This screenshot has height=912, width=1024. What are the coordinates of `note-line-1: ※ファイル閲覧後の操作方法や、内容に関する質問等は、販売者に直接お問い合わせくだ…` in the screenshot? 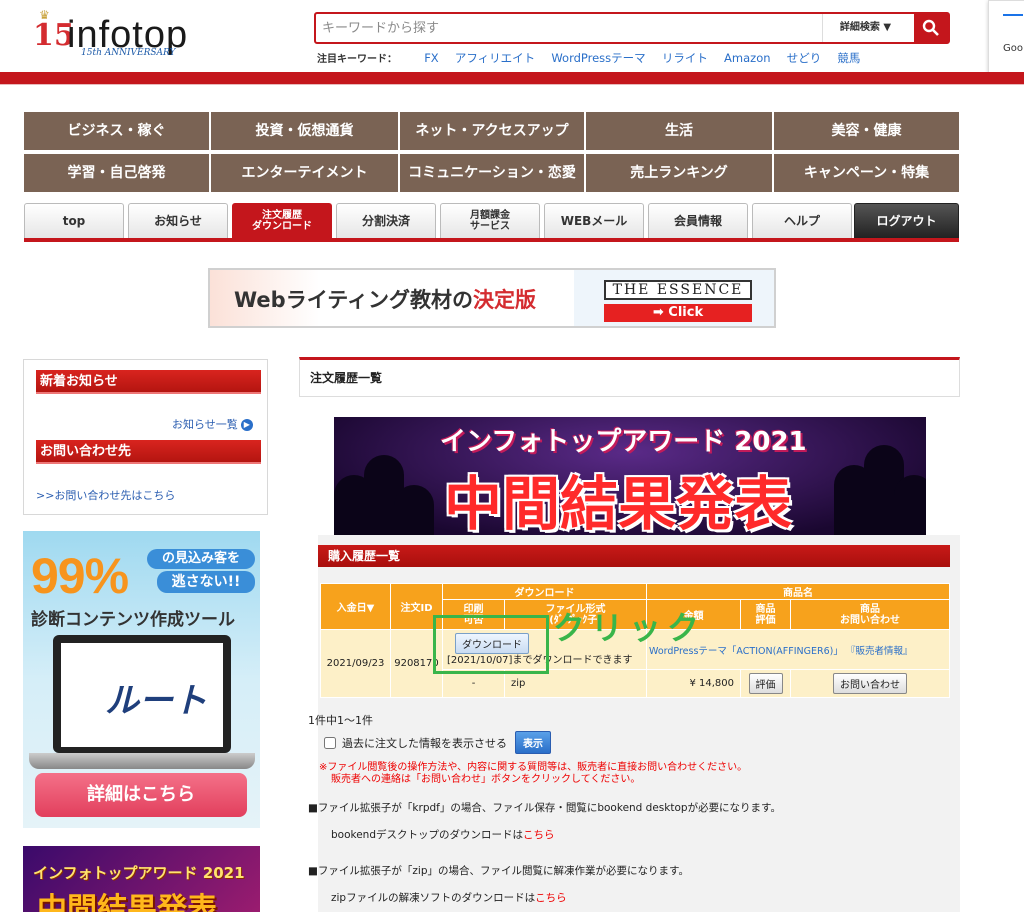 It's located at (533, 767).